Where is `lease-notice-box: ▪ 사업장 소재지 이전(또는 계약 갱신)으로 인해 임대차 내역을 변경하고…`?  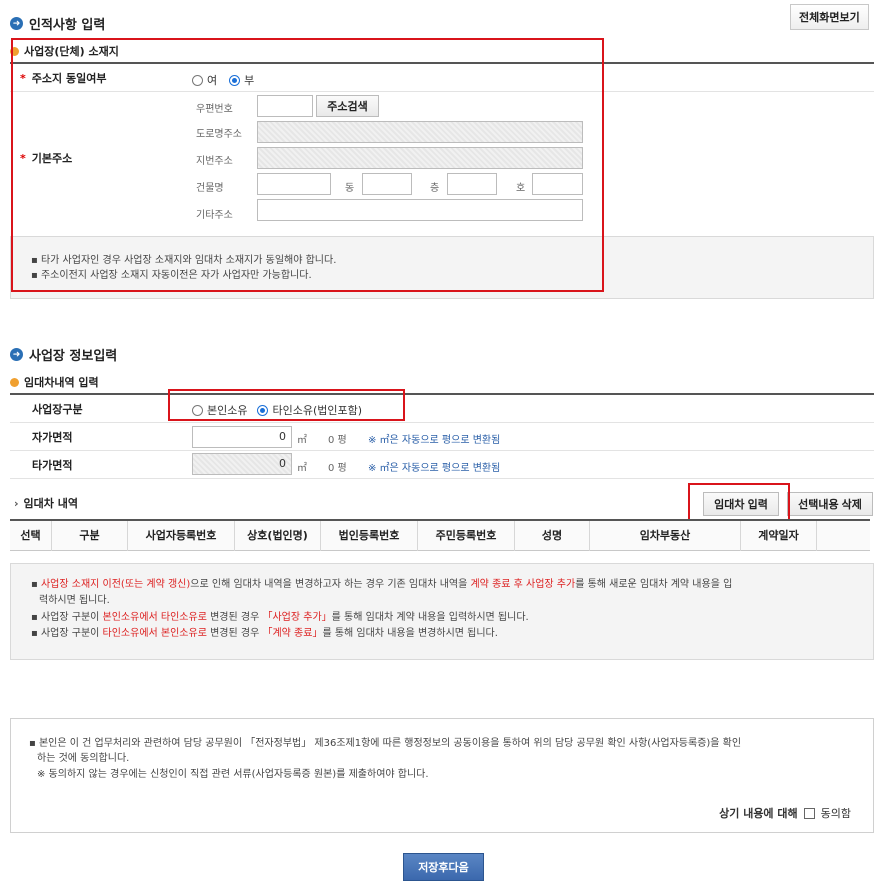
lease-notice-box: ▪ 사업장 소재지 이전(또는 계약 갱신)으로 인해 임대차 내역을 변경하고… is located at coordinates (442, 611).